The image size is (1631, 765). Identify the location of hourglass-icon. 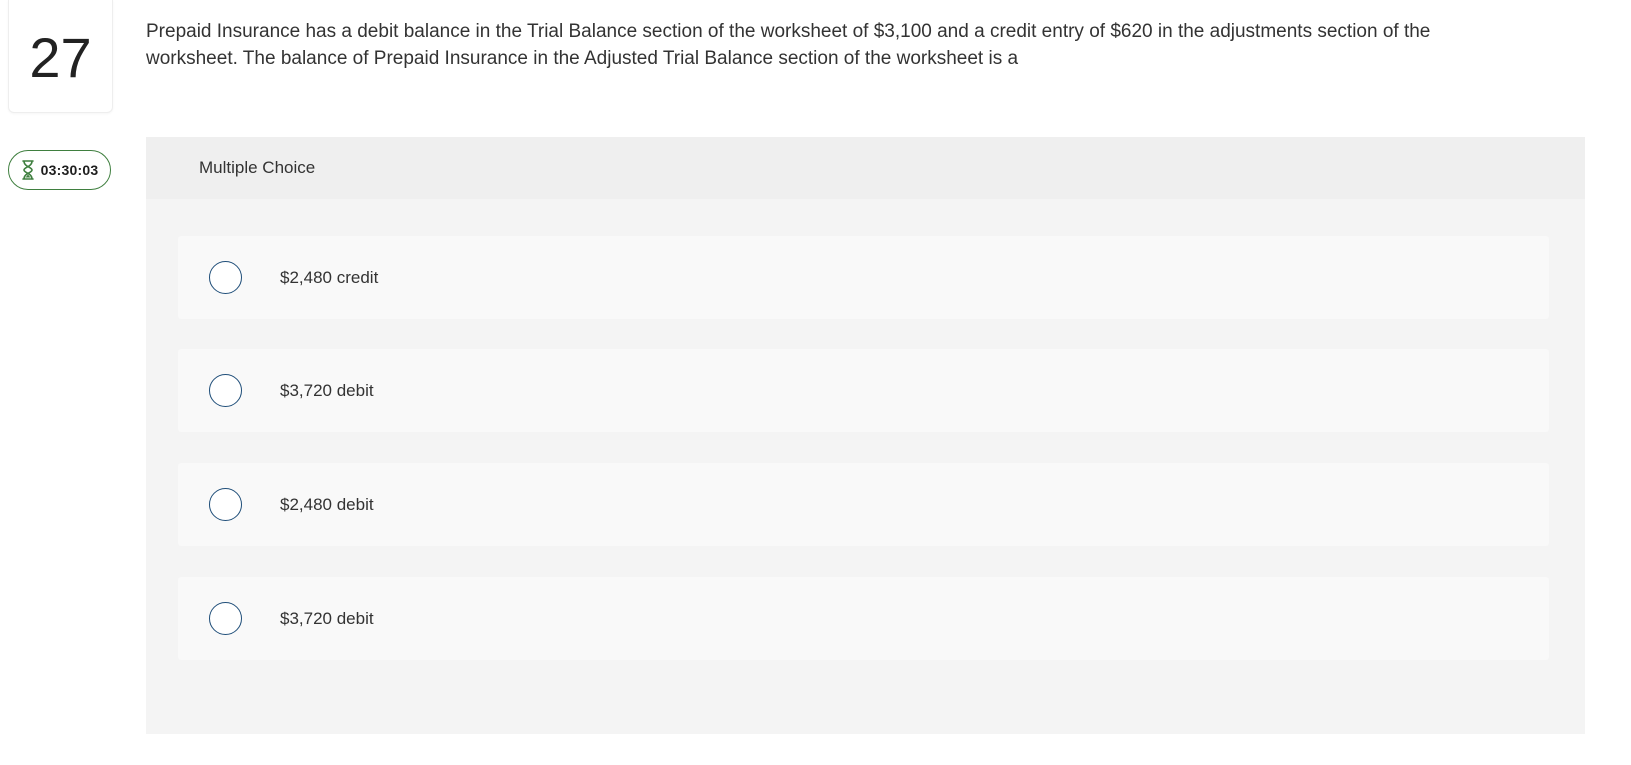
(28, 170).